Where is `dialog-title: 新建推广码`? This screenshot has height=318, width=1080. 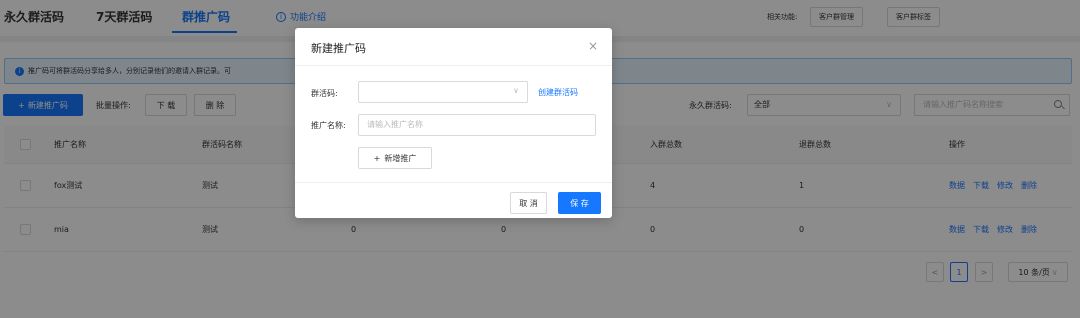
dialog-title: 新建推广码 is located at coordinates (338, 48).